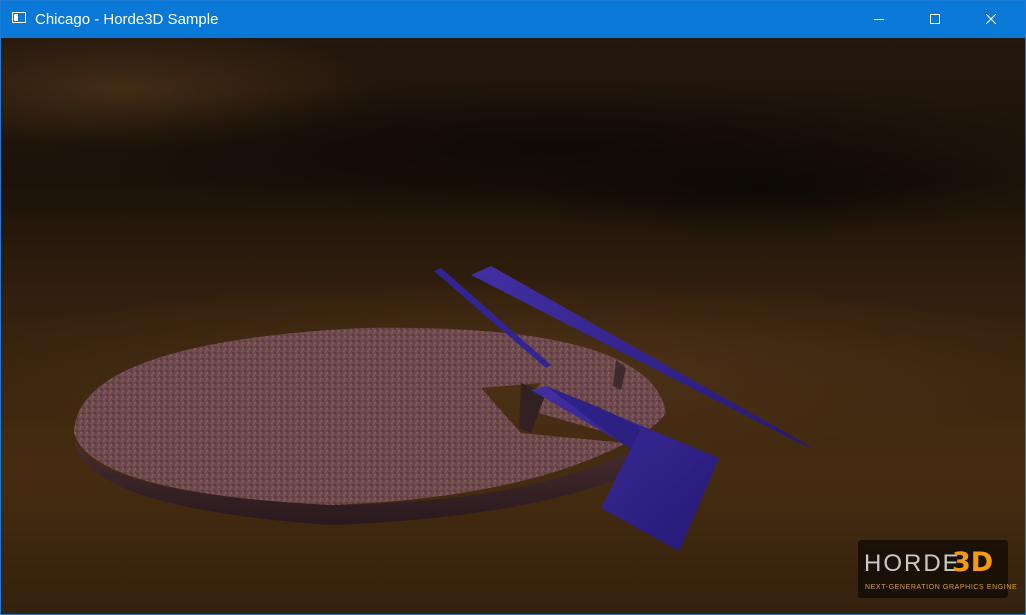 The height and width of the screenshot is (615, 1026). I want to click on maximize-button, so click(935, 19).